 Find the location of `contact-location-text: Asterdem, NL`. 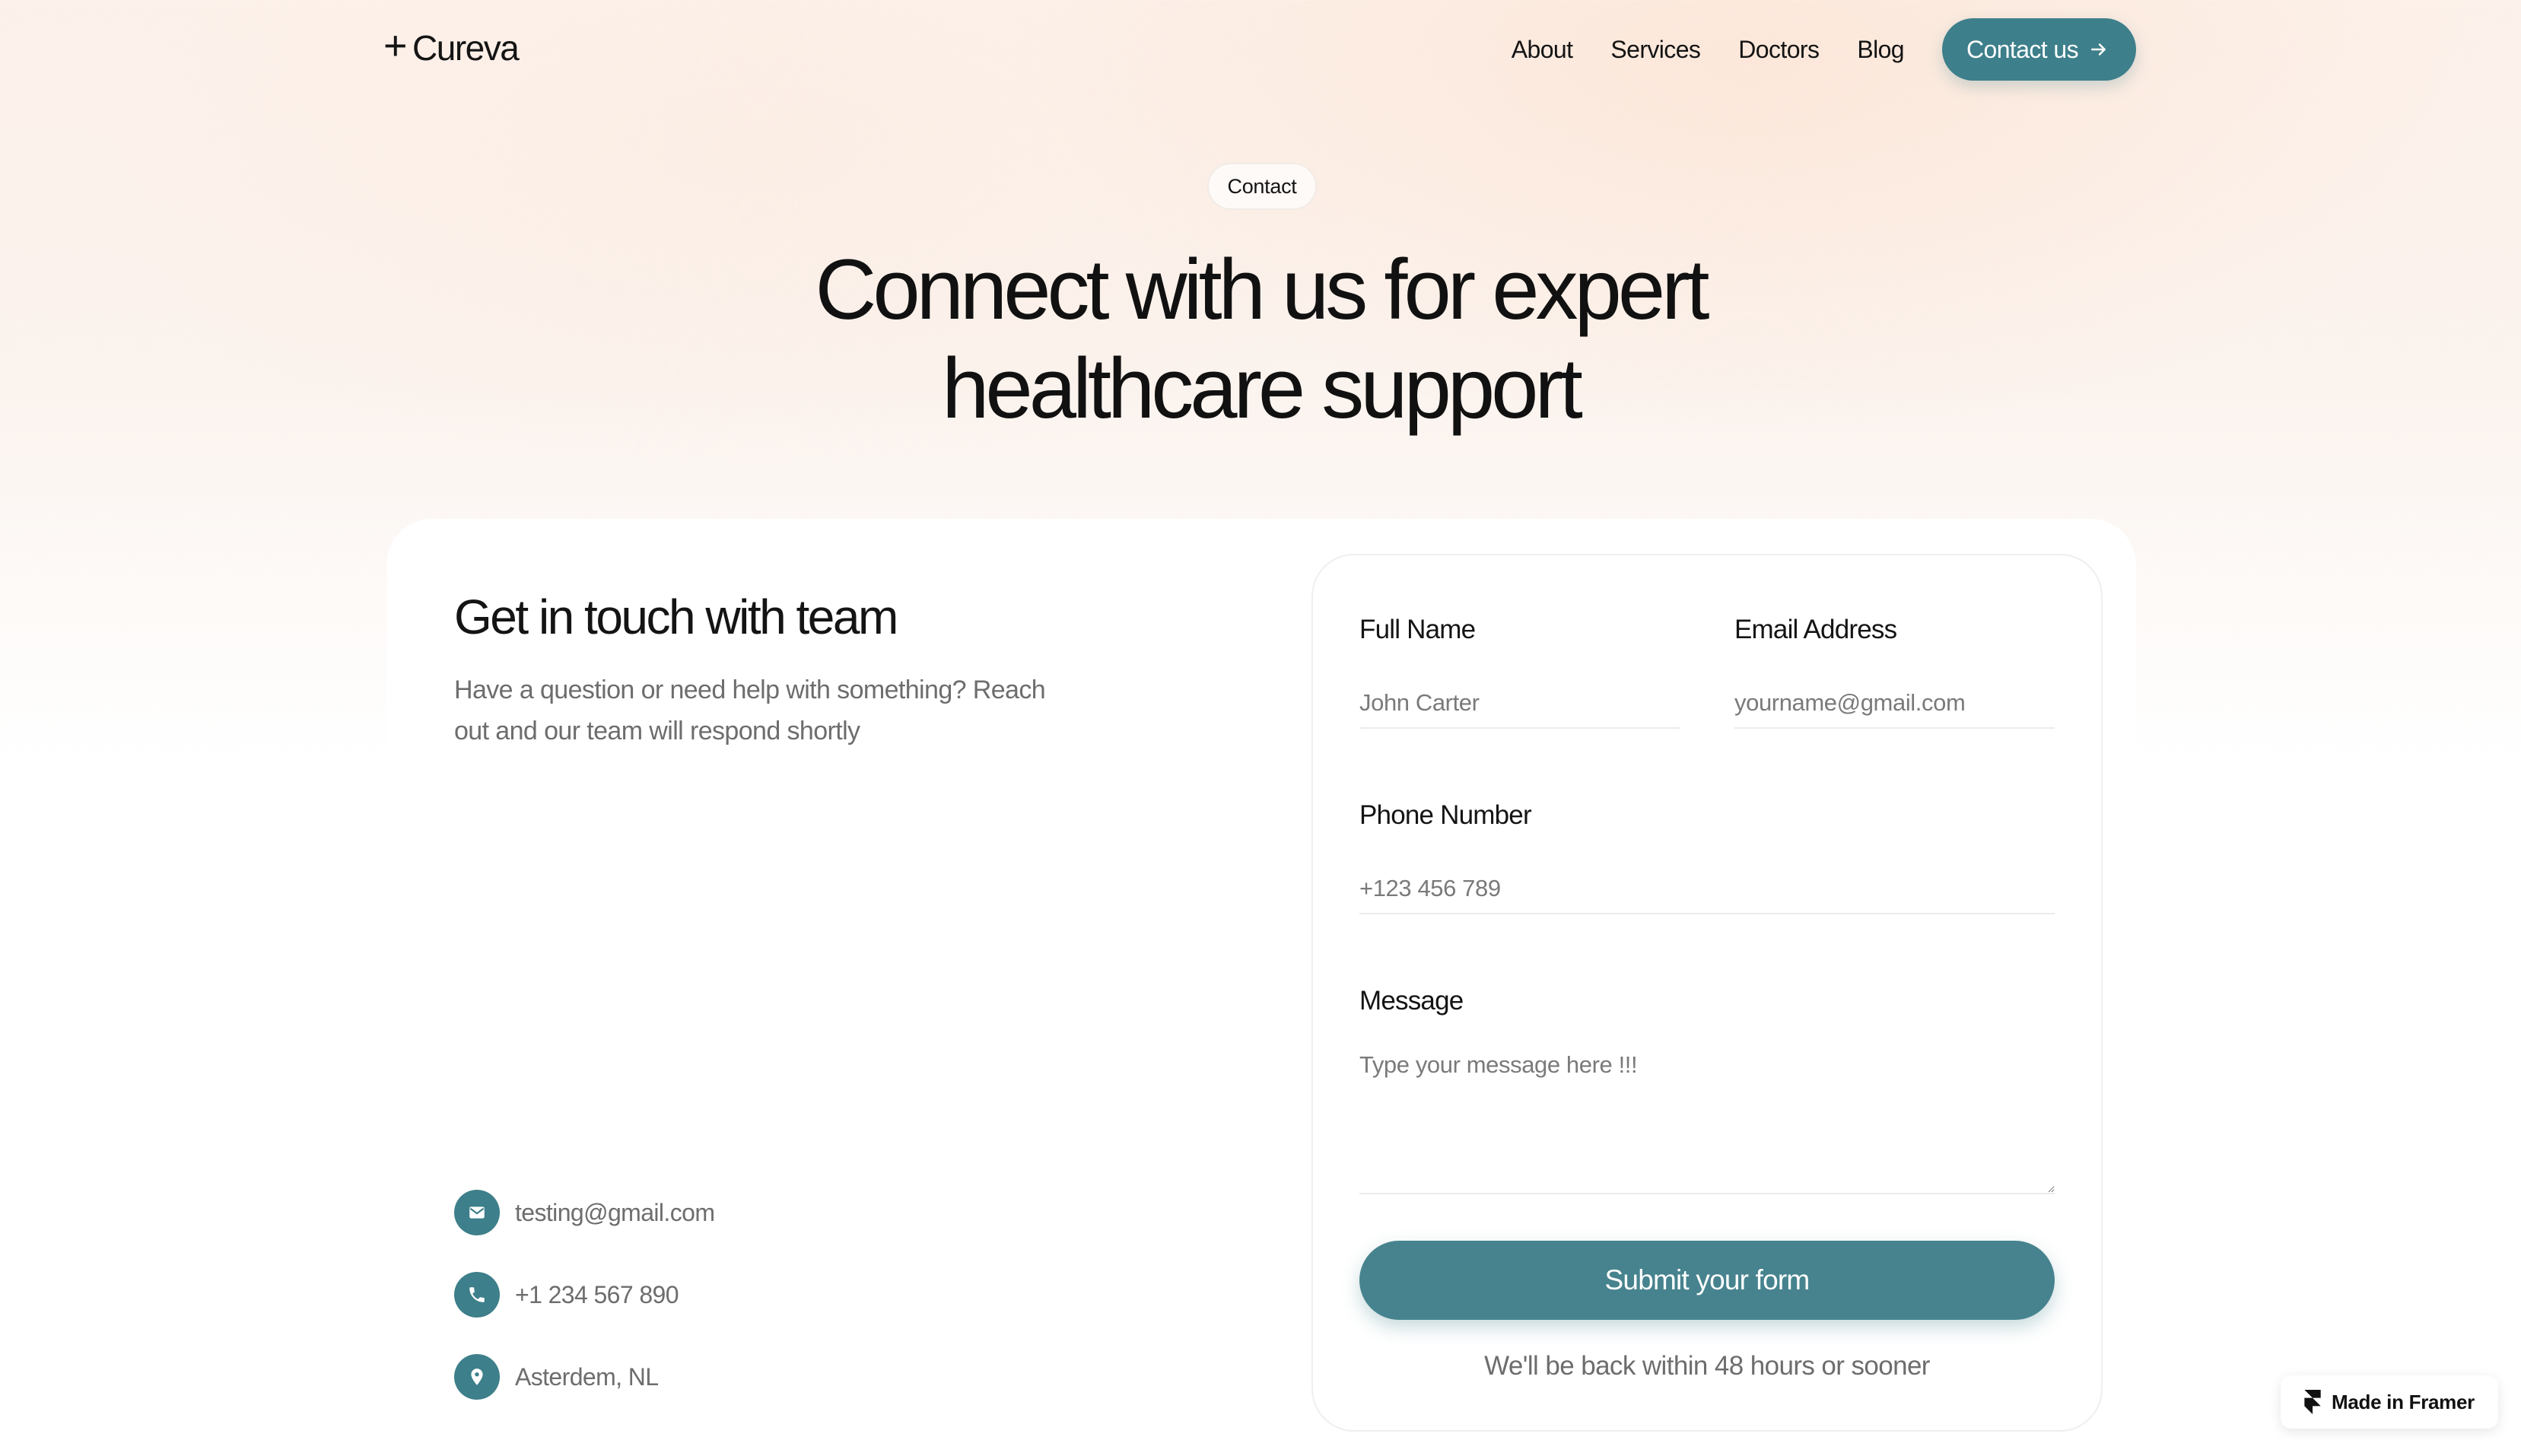

contact-location-text: Asterdem, NL is located at coordinates (587, 1376).